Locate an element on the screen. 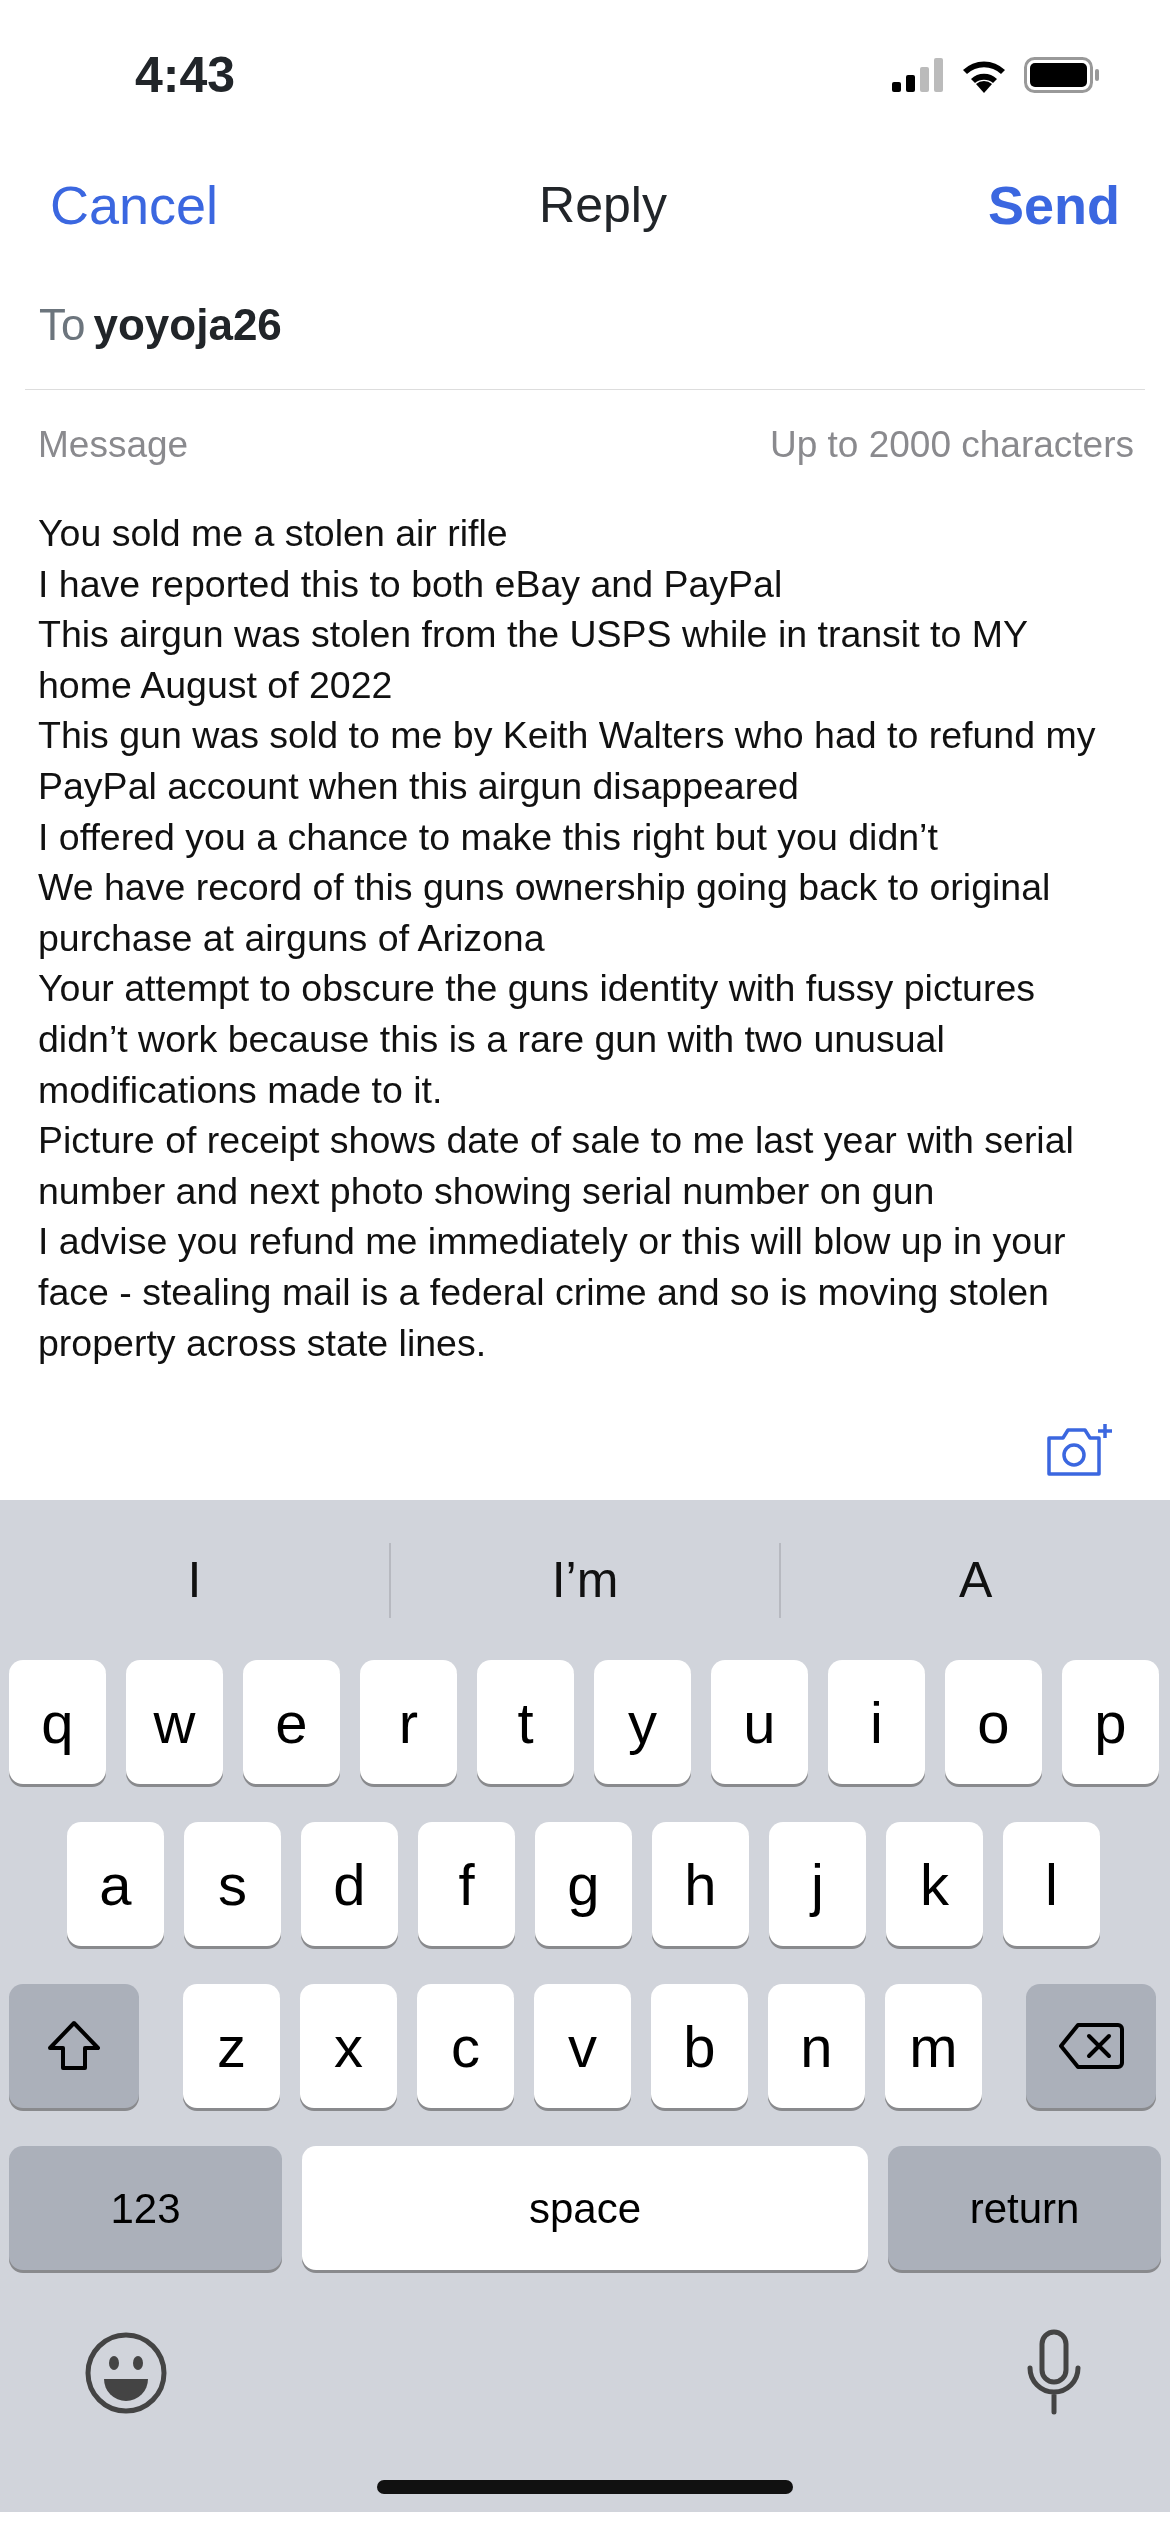 This screenshot has width=1170, height=2532. key: h is located at coordinates (700, 1884).